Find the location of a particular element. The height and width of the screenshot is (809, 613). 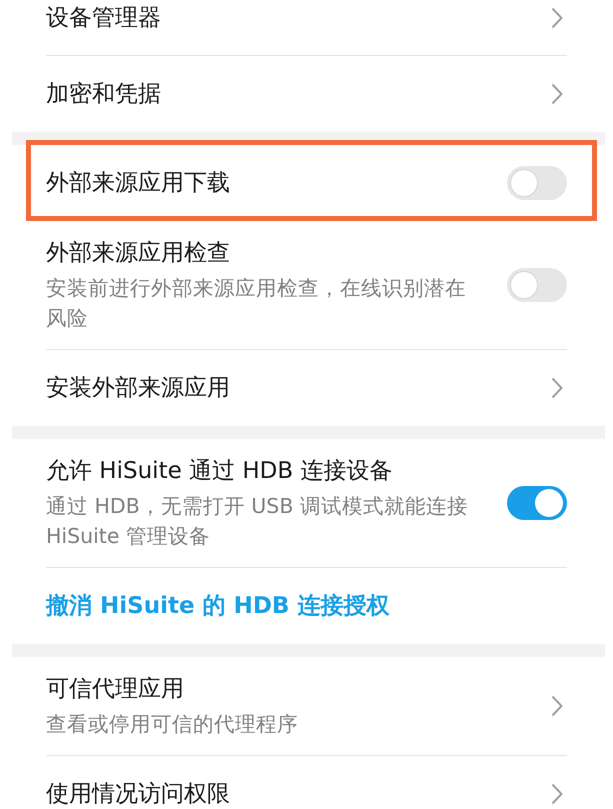

setting-title: 安装外部来源应用 is located at coordinates (138, 388).